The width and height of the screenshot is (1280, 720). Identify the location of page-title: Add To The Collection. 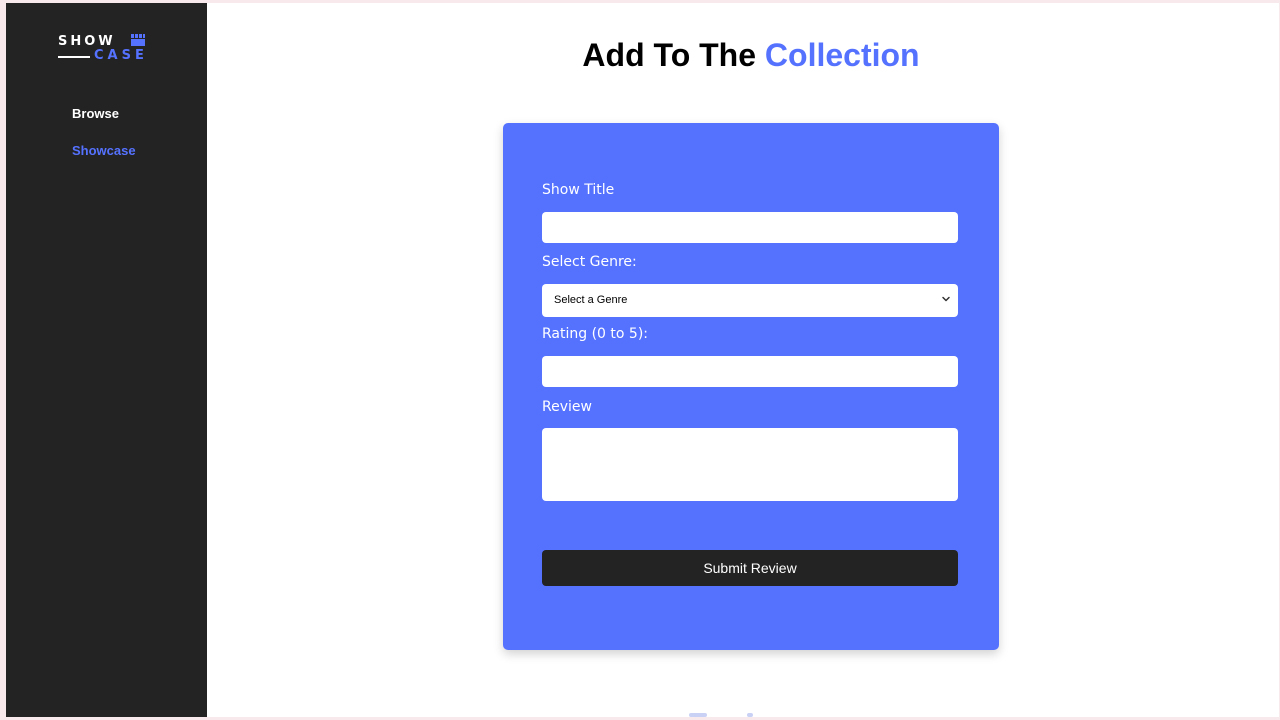
(743, 55).